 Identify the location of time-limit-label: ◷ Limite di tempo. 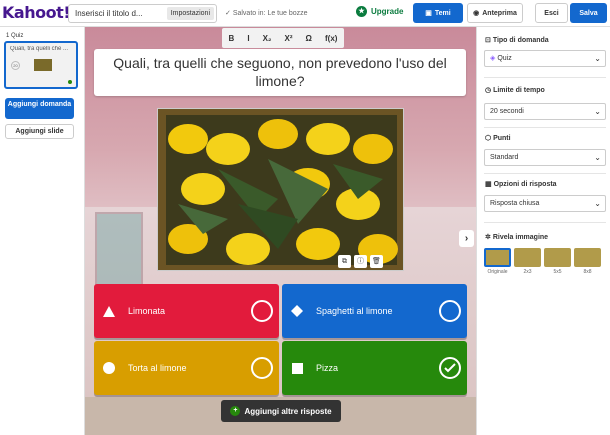
(515, 90).